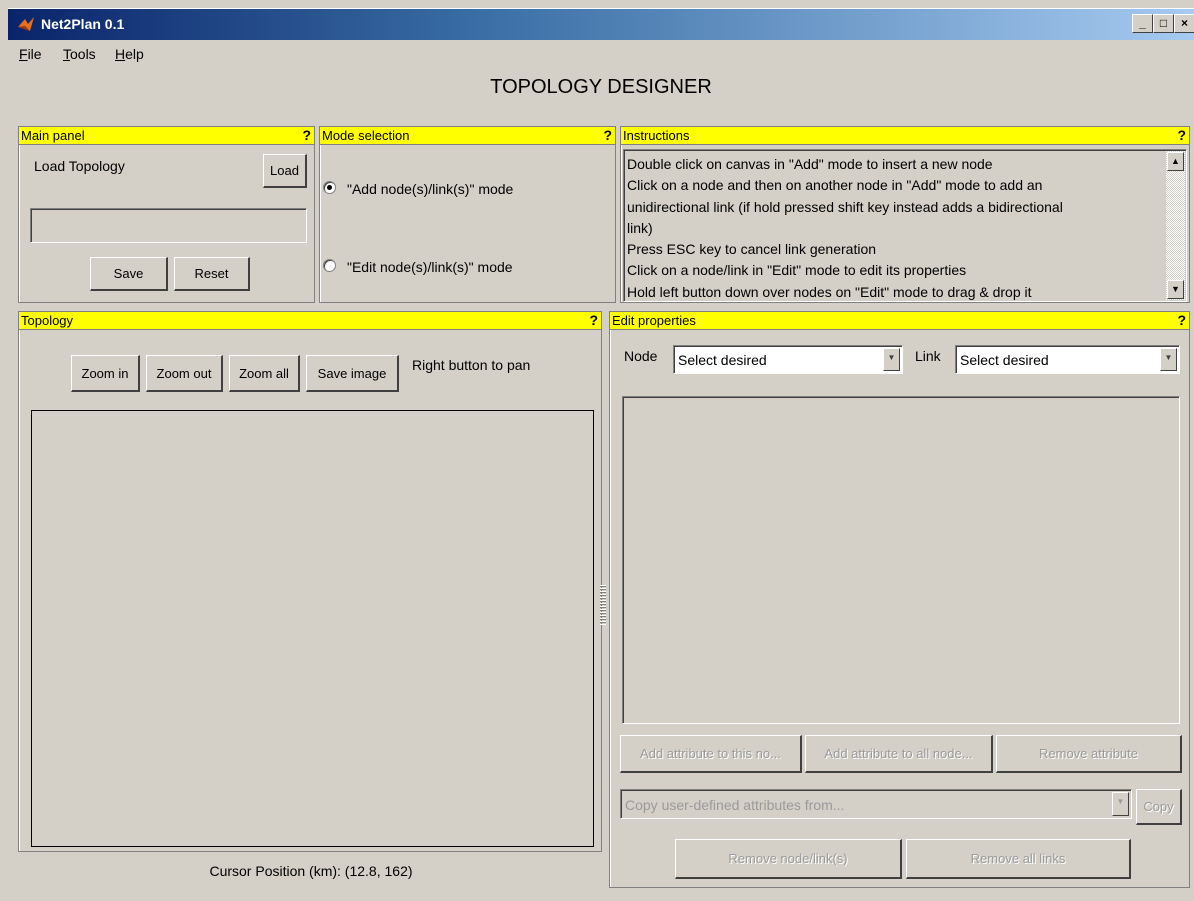 The image size is (1194, 901). Describe the element at coordinates (654, 320) in the screenshot. I see `edit-properties-title: Edit properties` at that location.